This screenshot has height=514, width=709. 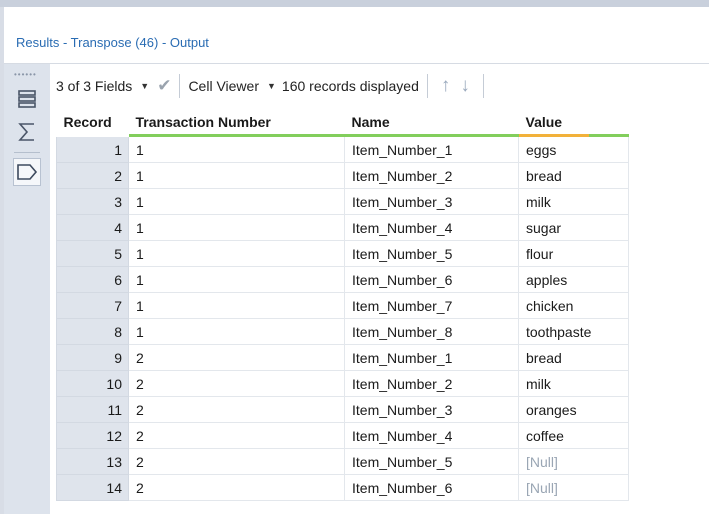 I want to click on sigma-icon, so click(x=26, y=132).